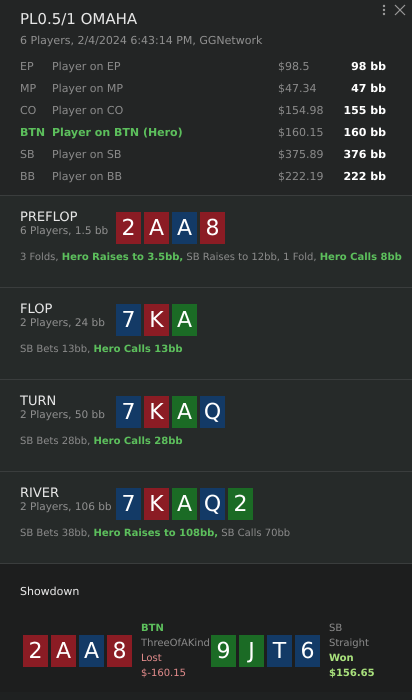 Image resolution: width=412 pixels, height=700 pixels. What do you see at coordinates (223, 651) in the screenshot?
I see `playing-card: 9` at bounding box center [223, 651].